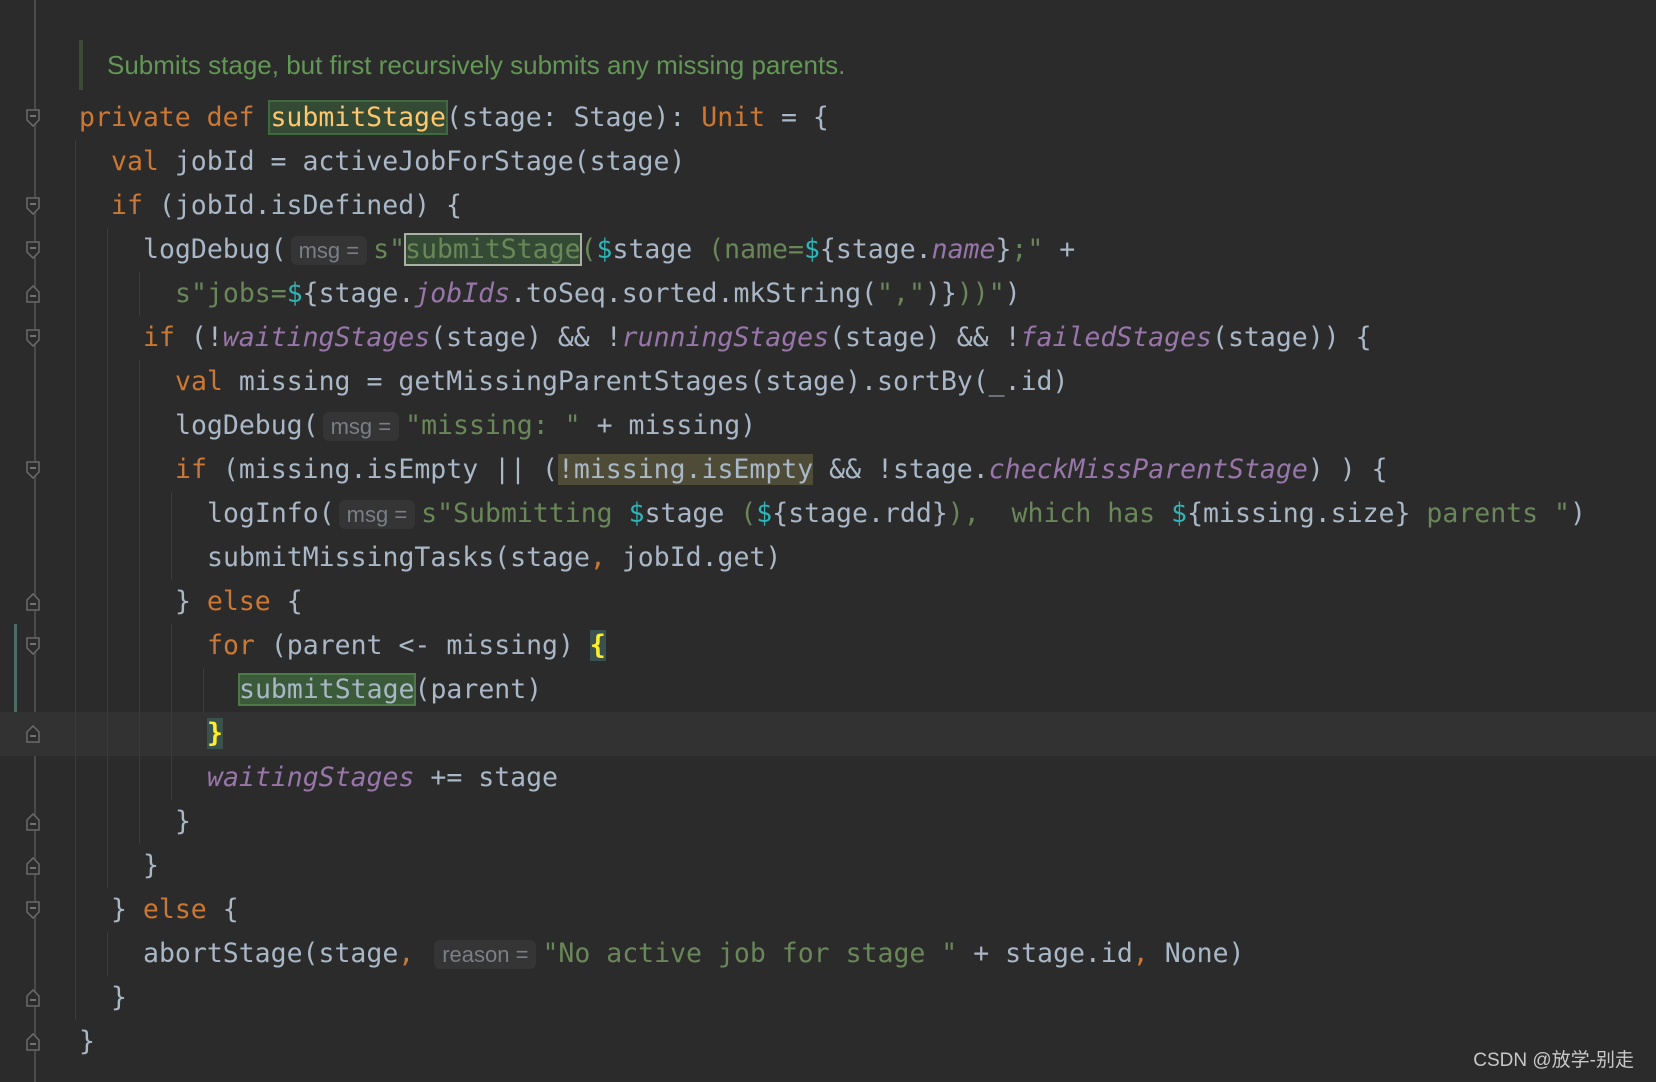 Image resolution: width=1656 pixels, height=1082 pixels. What do you see at coordinates (206, 337) in the screenshot?
I see `code-token: (!` at bounding box center [206, 337].